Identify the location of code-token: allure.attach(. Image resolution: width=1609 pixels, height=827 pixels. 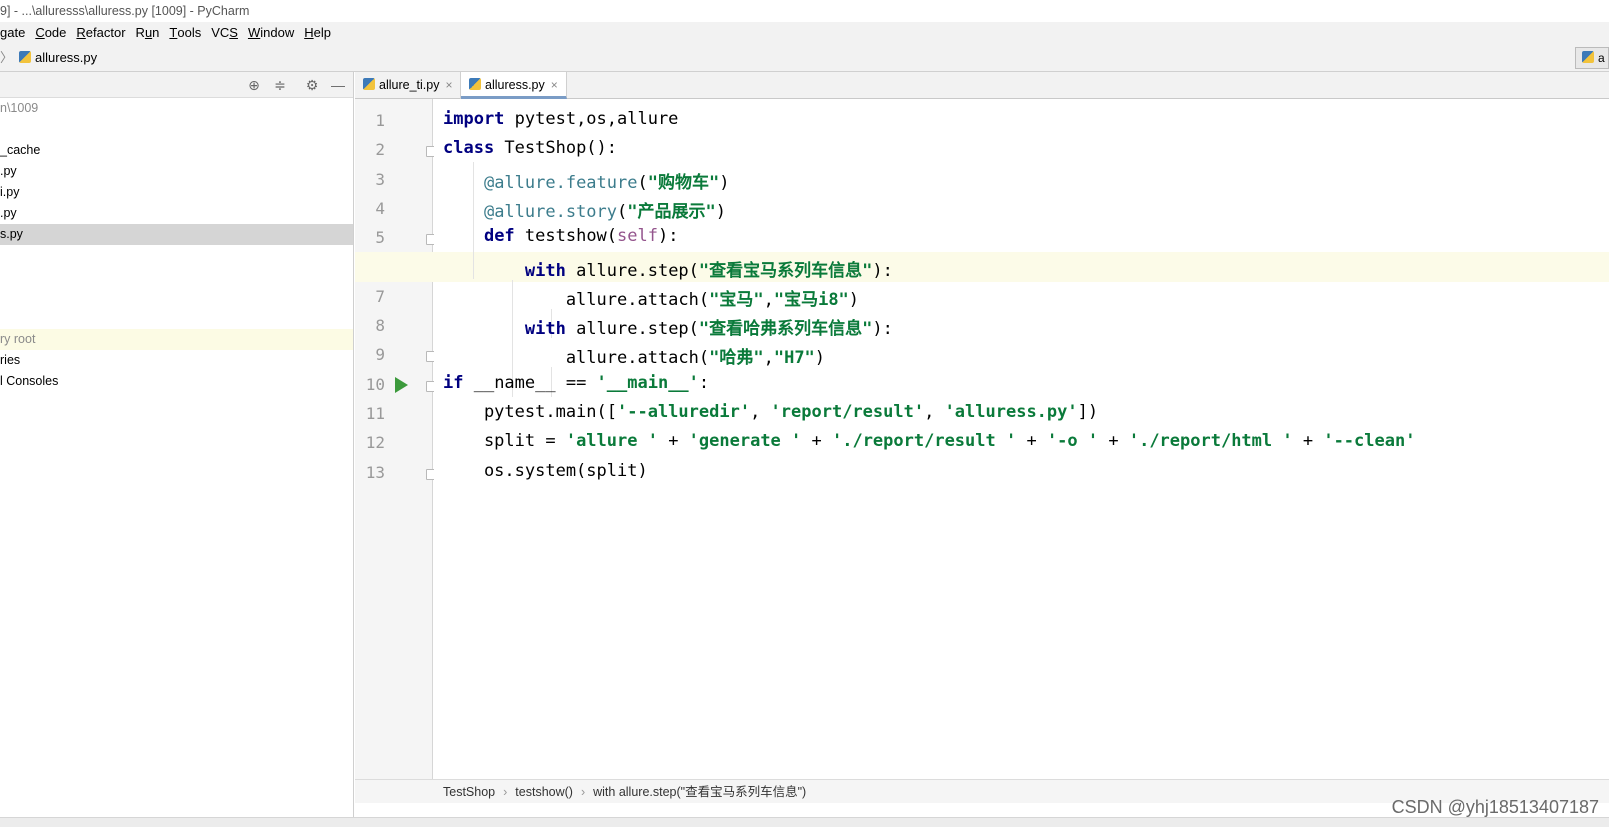
(576, 358).